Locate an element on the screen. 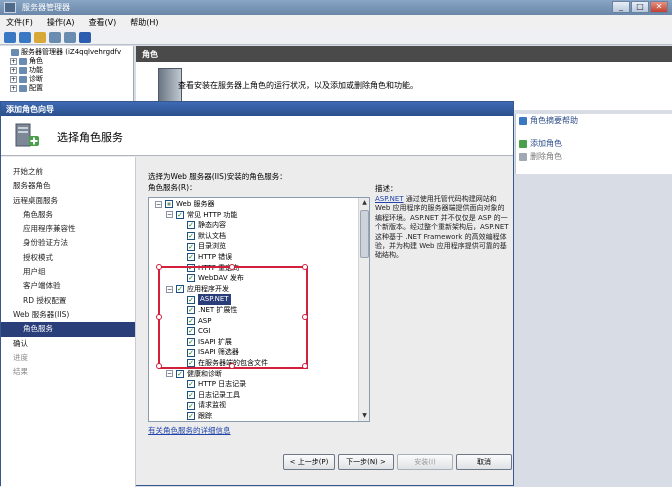 The width and height of the screenshot is (672, 487). back-icon is located at coordinates (10, 37).